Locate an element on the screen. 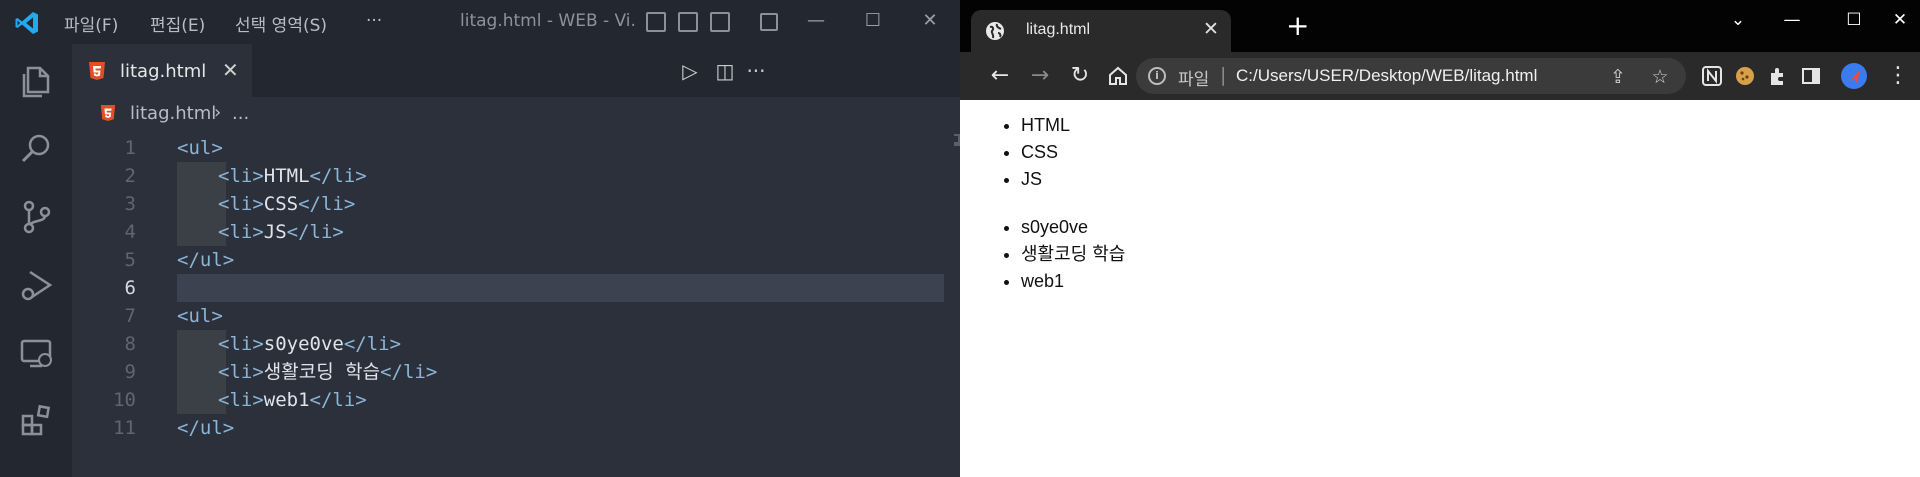  run-debug-icon is located at coordinates (37, 285).